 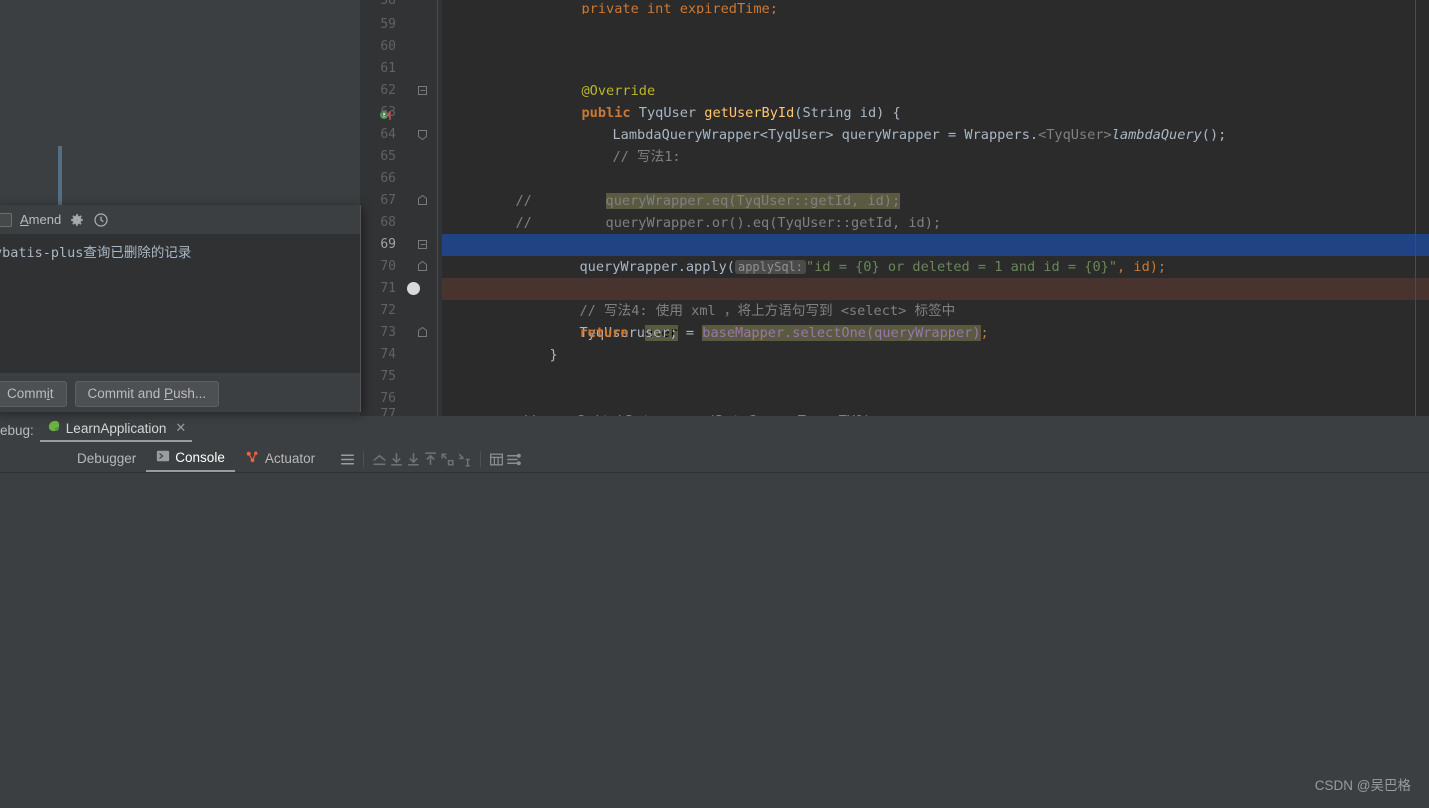 What do you see at coordinates (33, 394) in the screenshot?
I see `commit-button: Commit` at bounding box center [33, 394].